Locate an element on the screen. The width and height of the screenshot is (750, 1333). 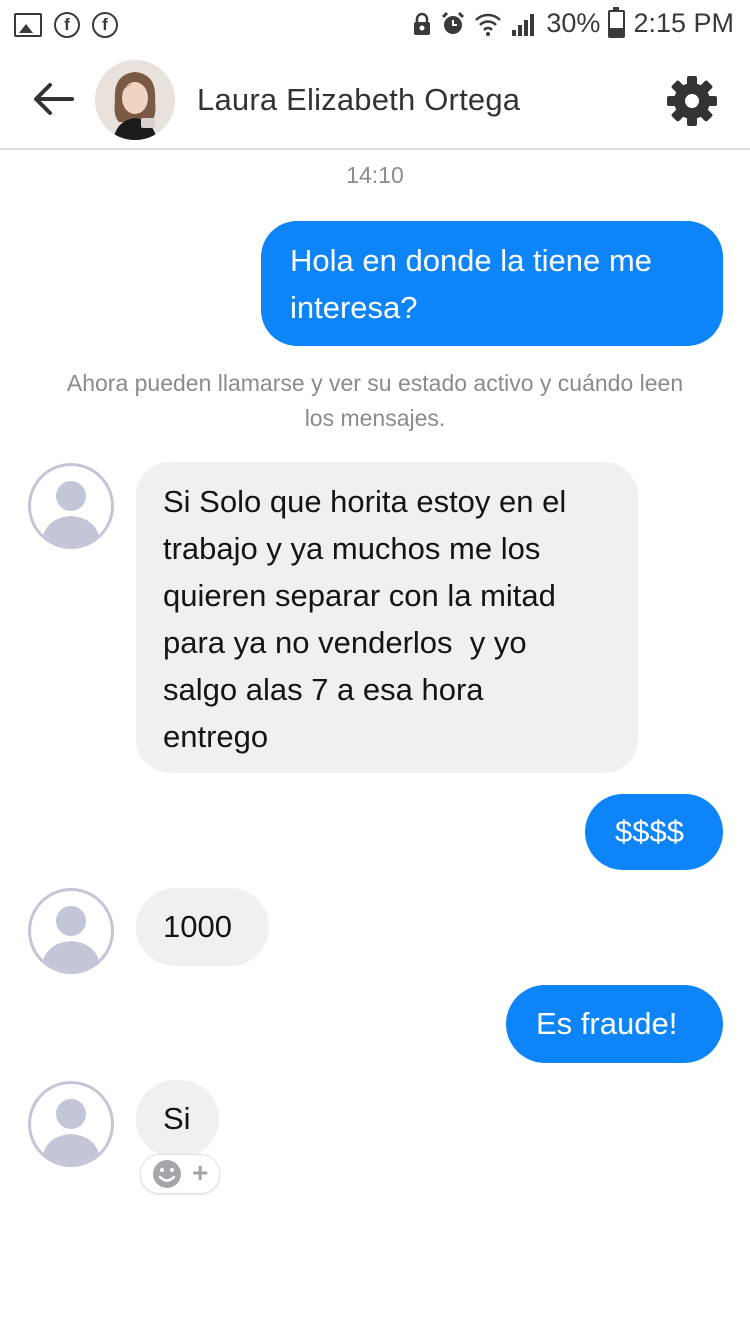
message-line: 1000 is located at coordinates (197, 926).